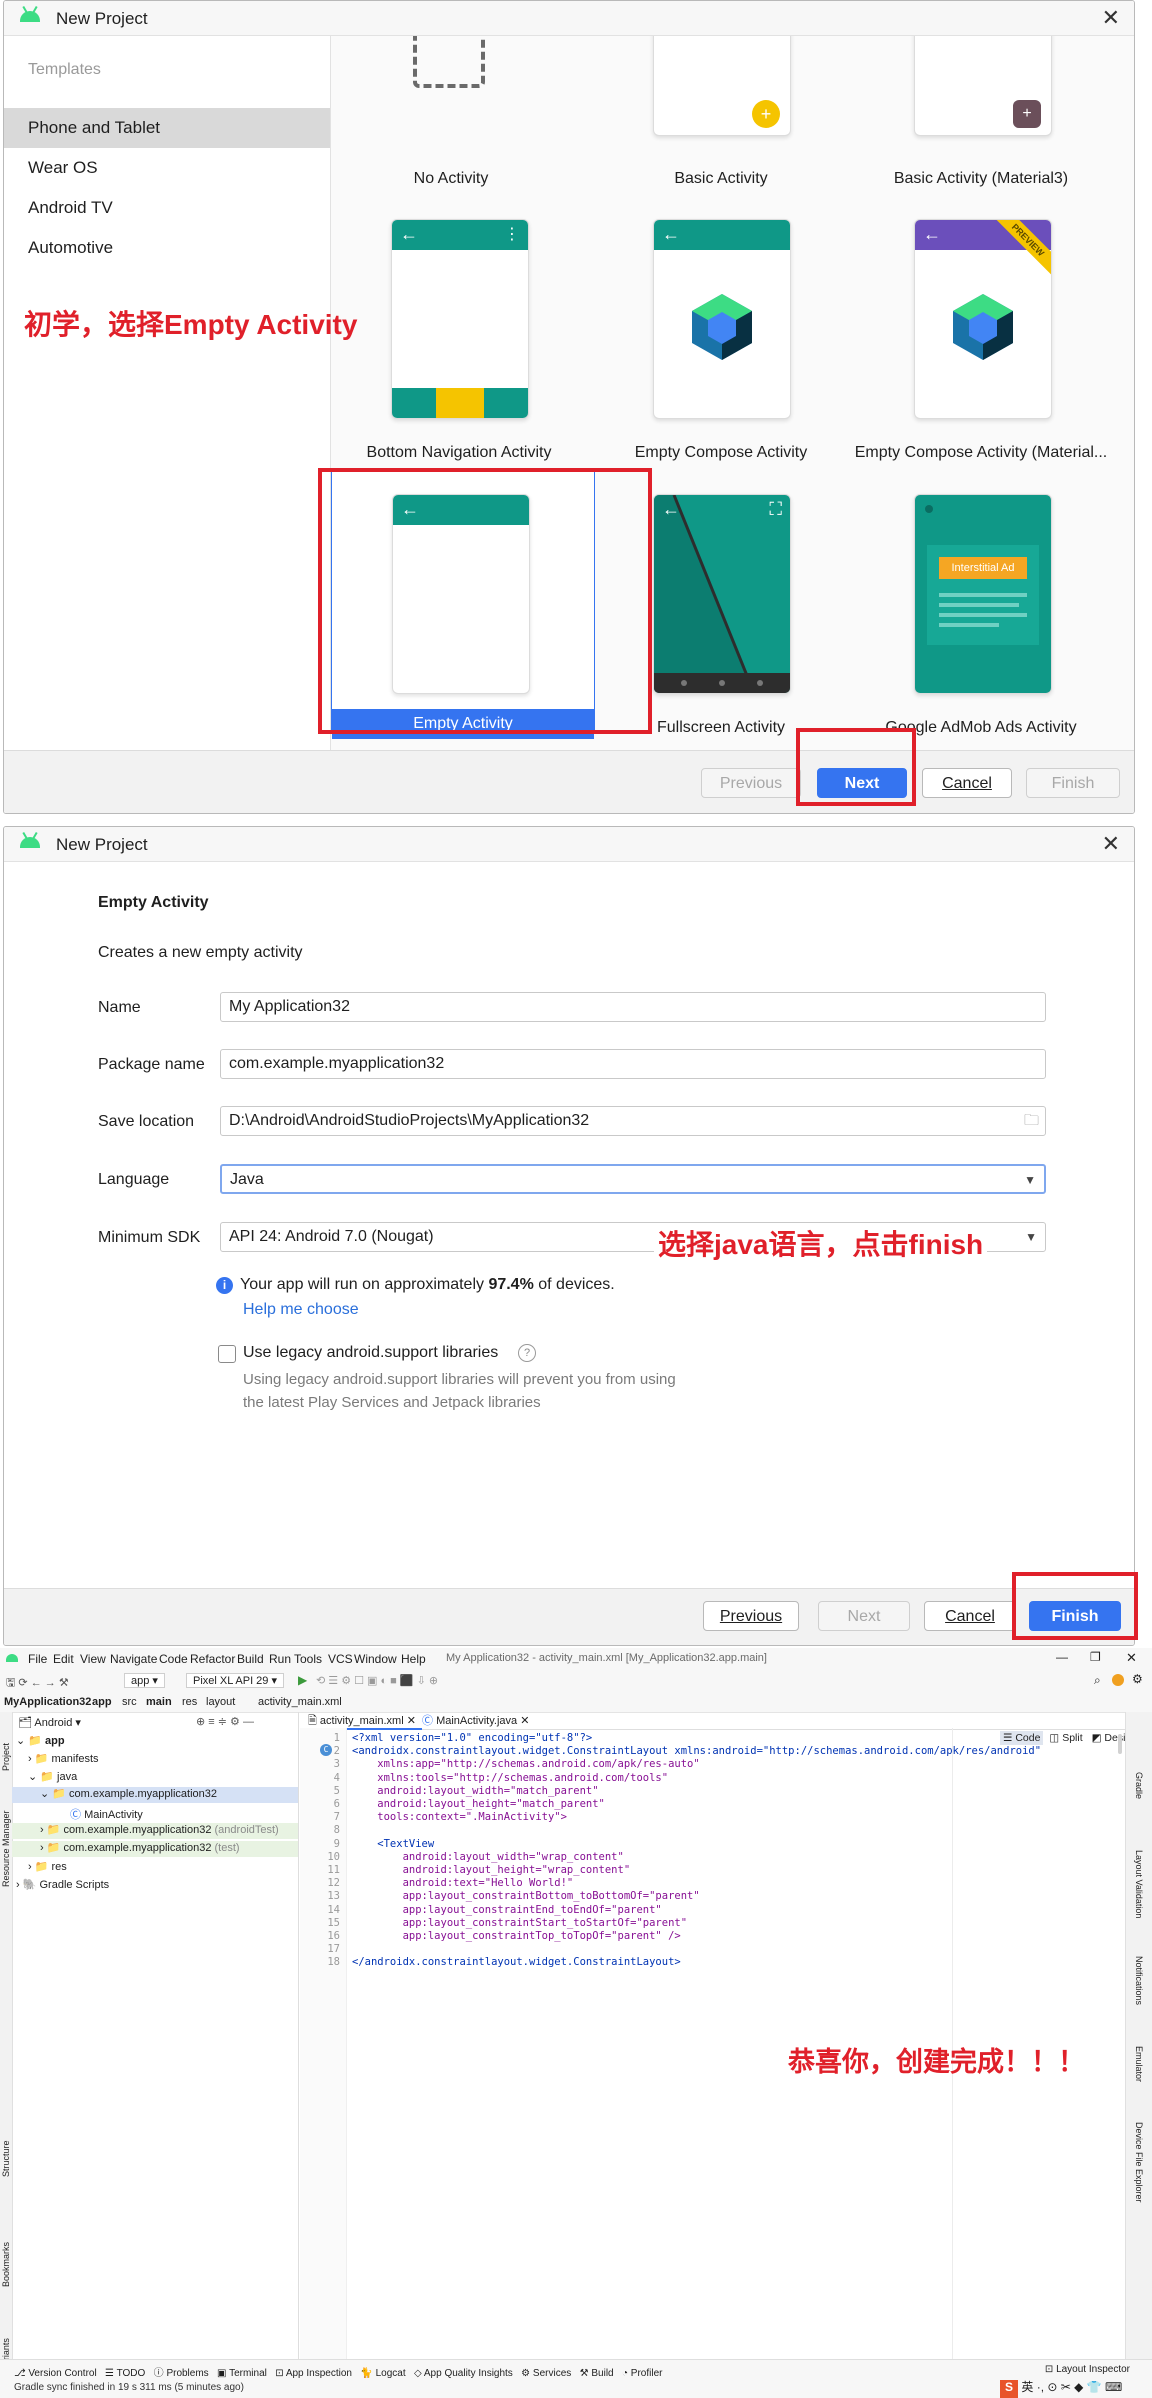  Describe the element at coordinates (1097, 1680) in the screenshot. I see `search-icon: ⌕` at that location.